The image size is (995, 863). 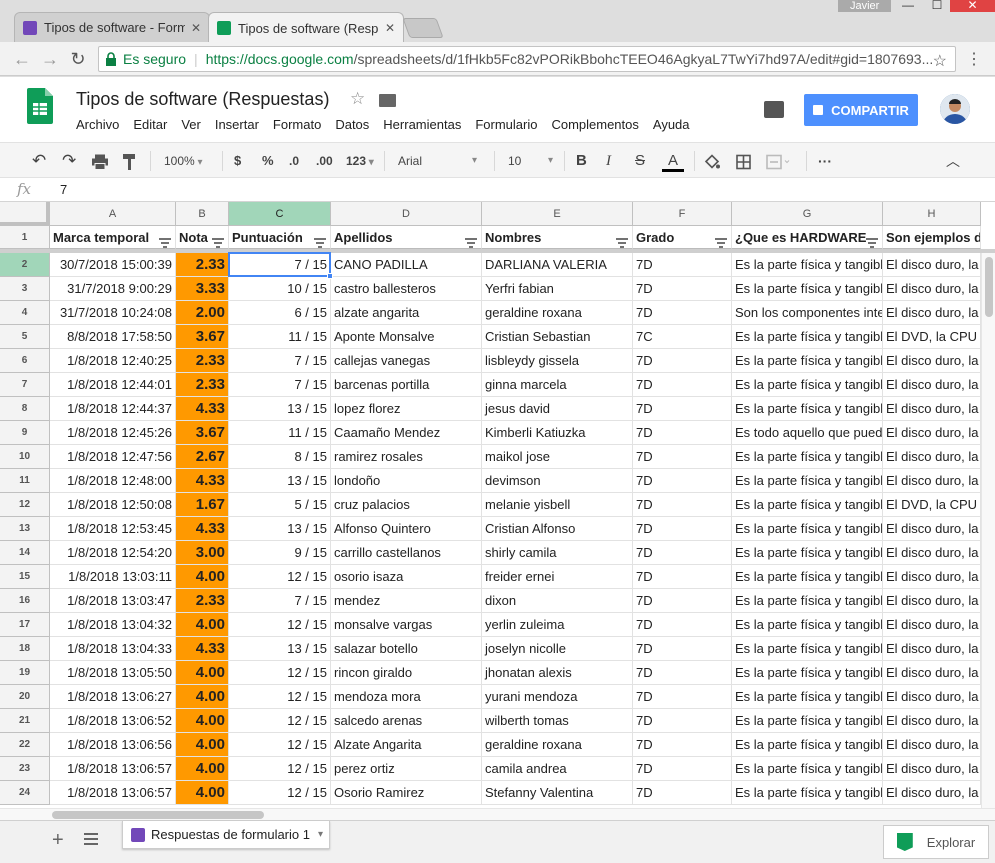 I want to click on close-tab-icon: ✕, so click(x=196, y=28).